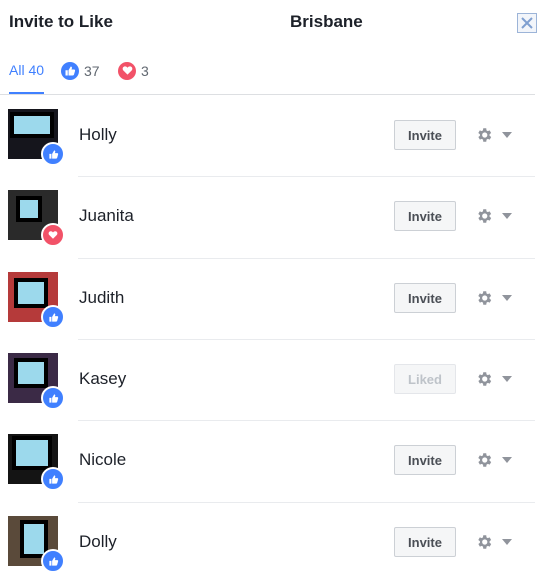 The image size is (547, 583). I want to click on person-row: Dolly Invite, so click(267, 542).